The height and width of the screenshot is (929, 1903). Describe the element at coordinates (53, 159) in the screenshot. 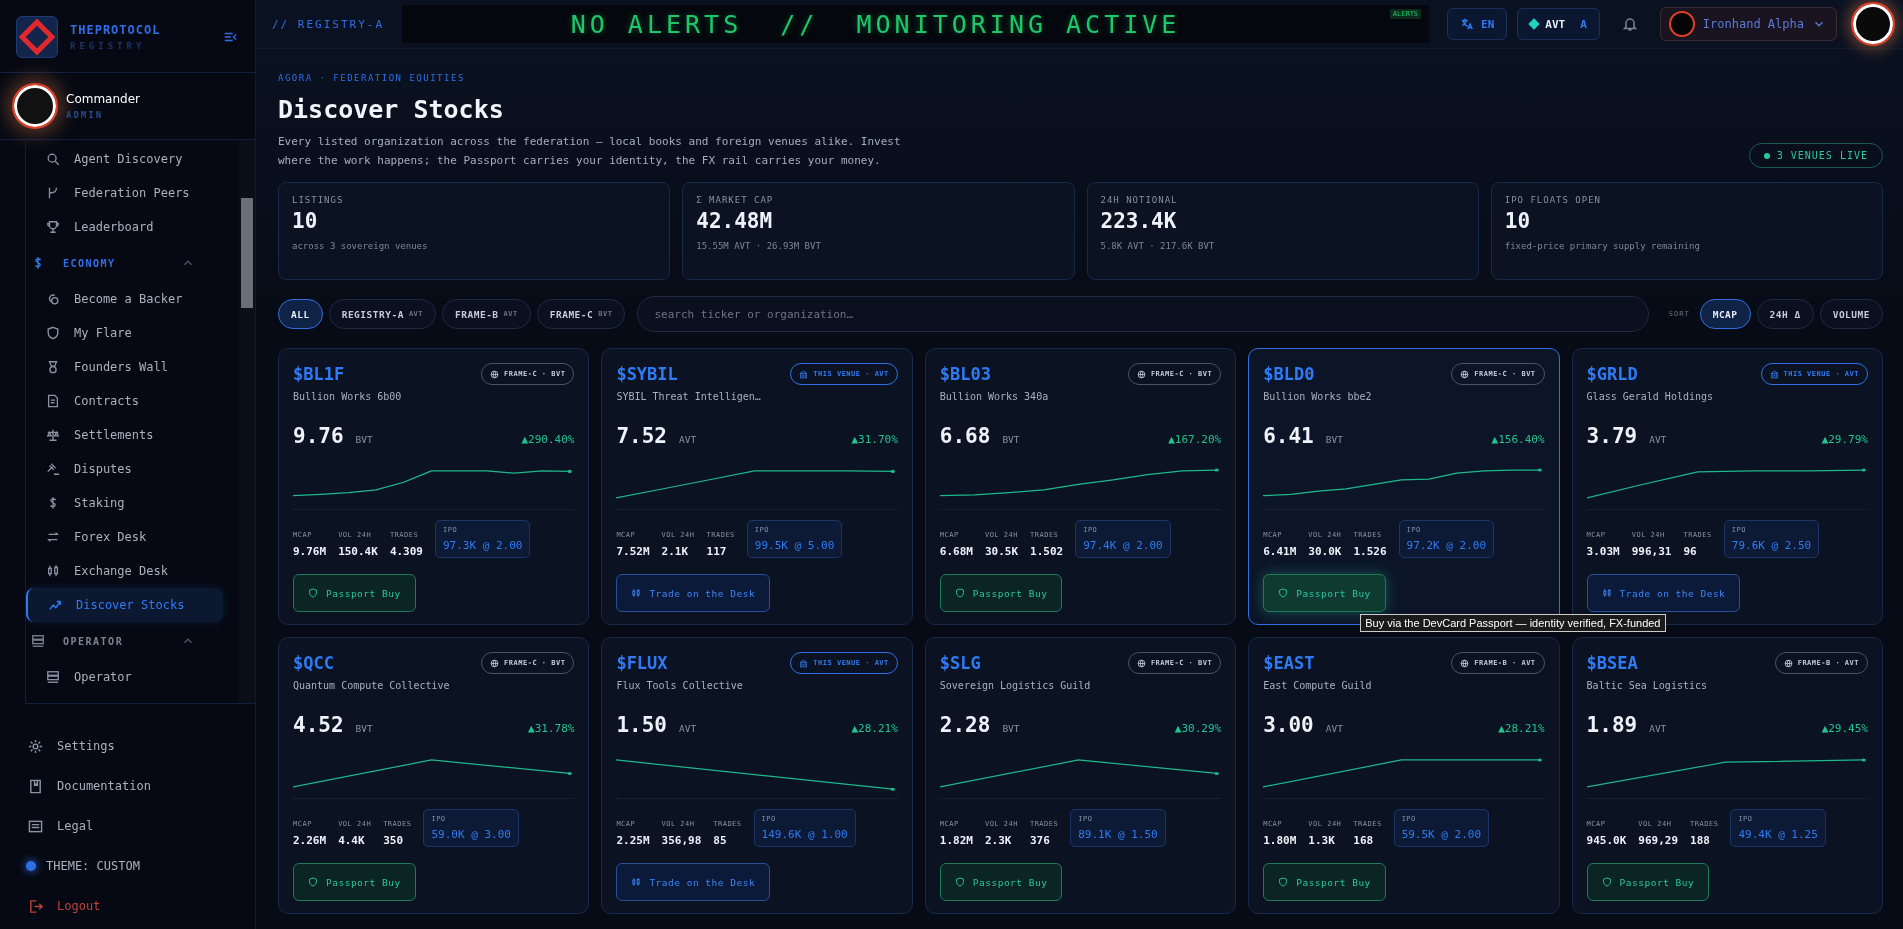

I see `search-icon` at that location.